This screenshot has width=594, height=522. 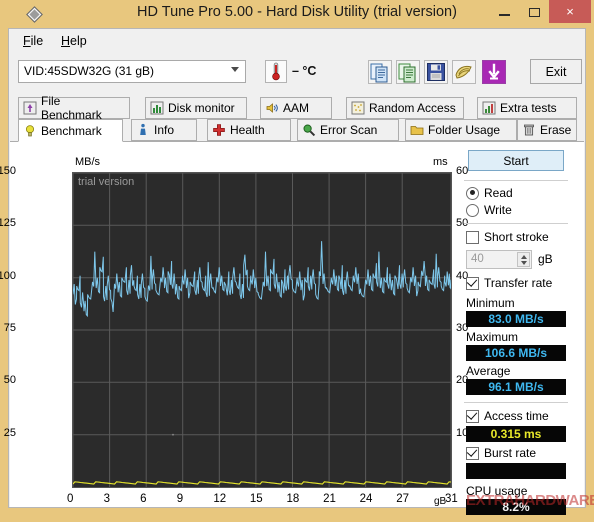 What do you see at coordinates (464, 72) in the screenshot?
I see `screenshot-icon` at bounding box center [464, 72].